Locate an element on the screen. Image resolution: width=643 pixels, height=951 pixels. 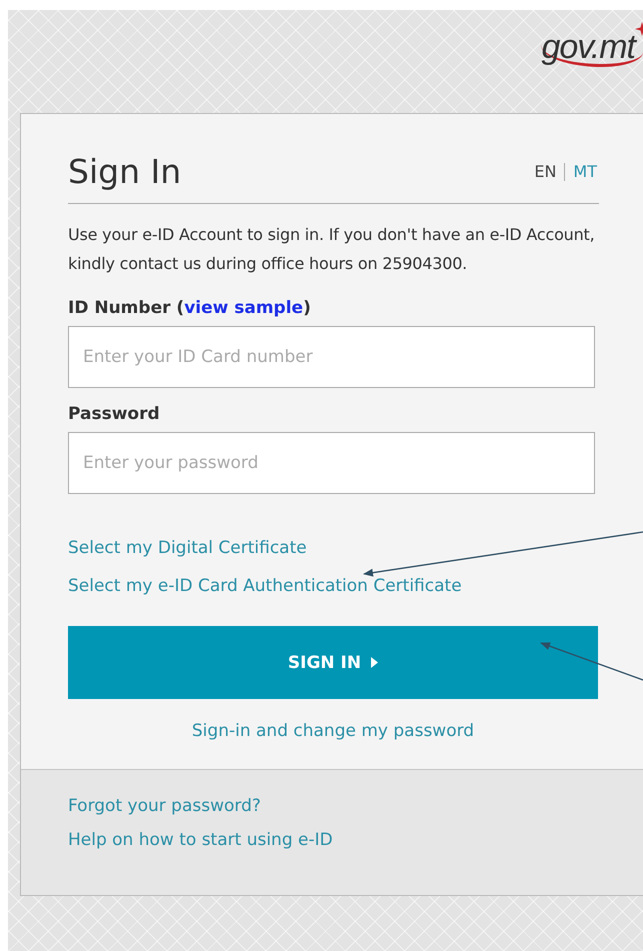
input-field: Enter your ID Card number is located at coordinates (331, 357).